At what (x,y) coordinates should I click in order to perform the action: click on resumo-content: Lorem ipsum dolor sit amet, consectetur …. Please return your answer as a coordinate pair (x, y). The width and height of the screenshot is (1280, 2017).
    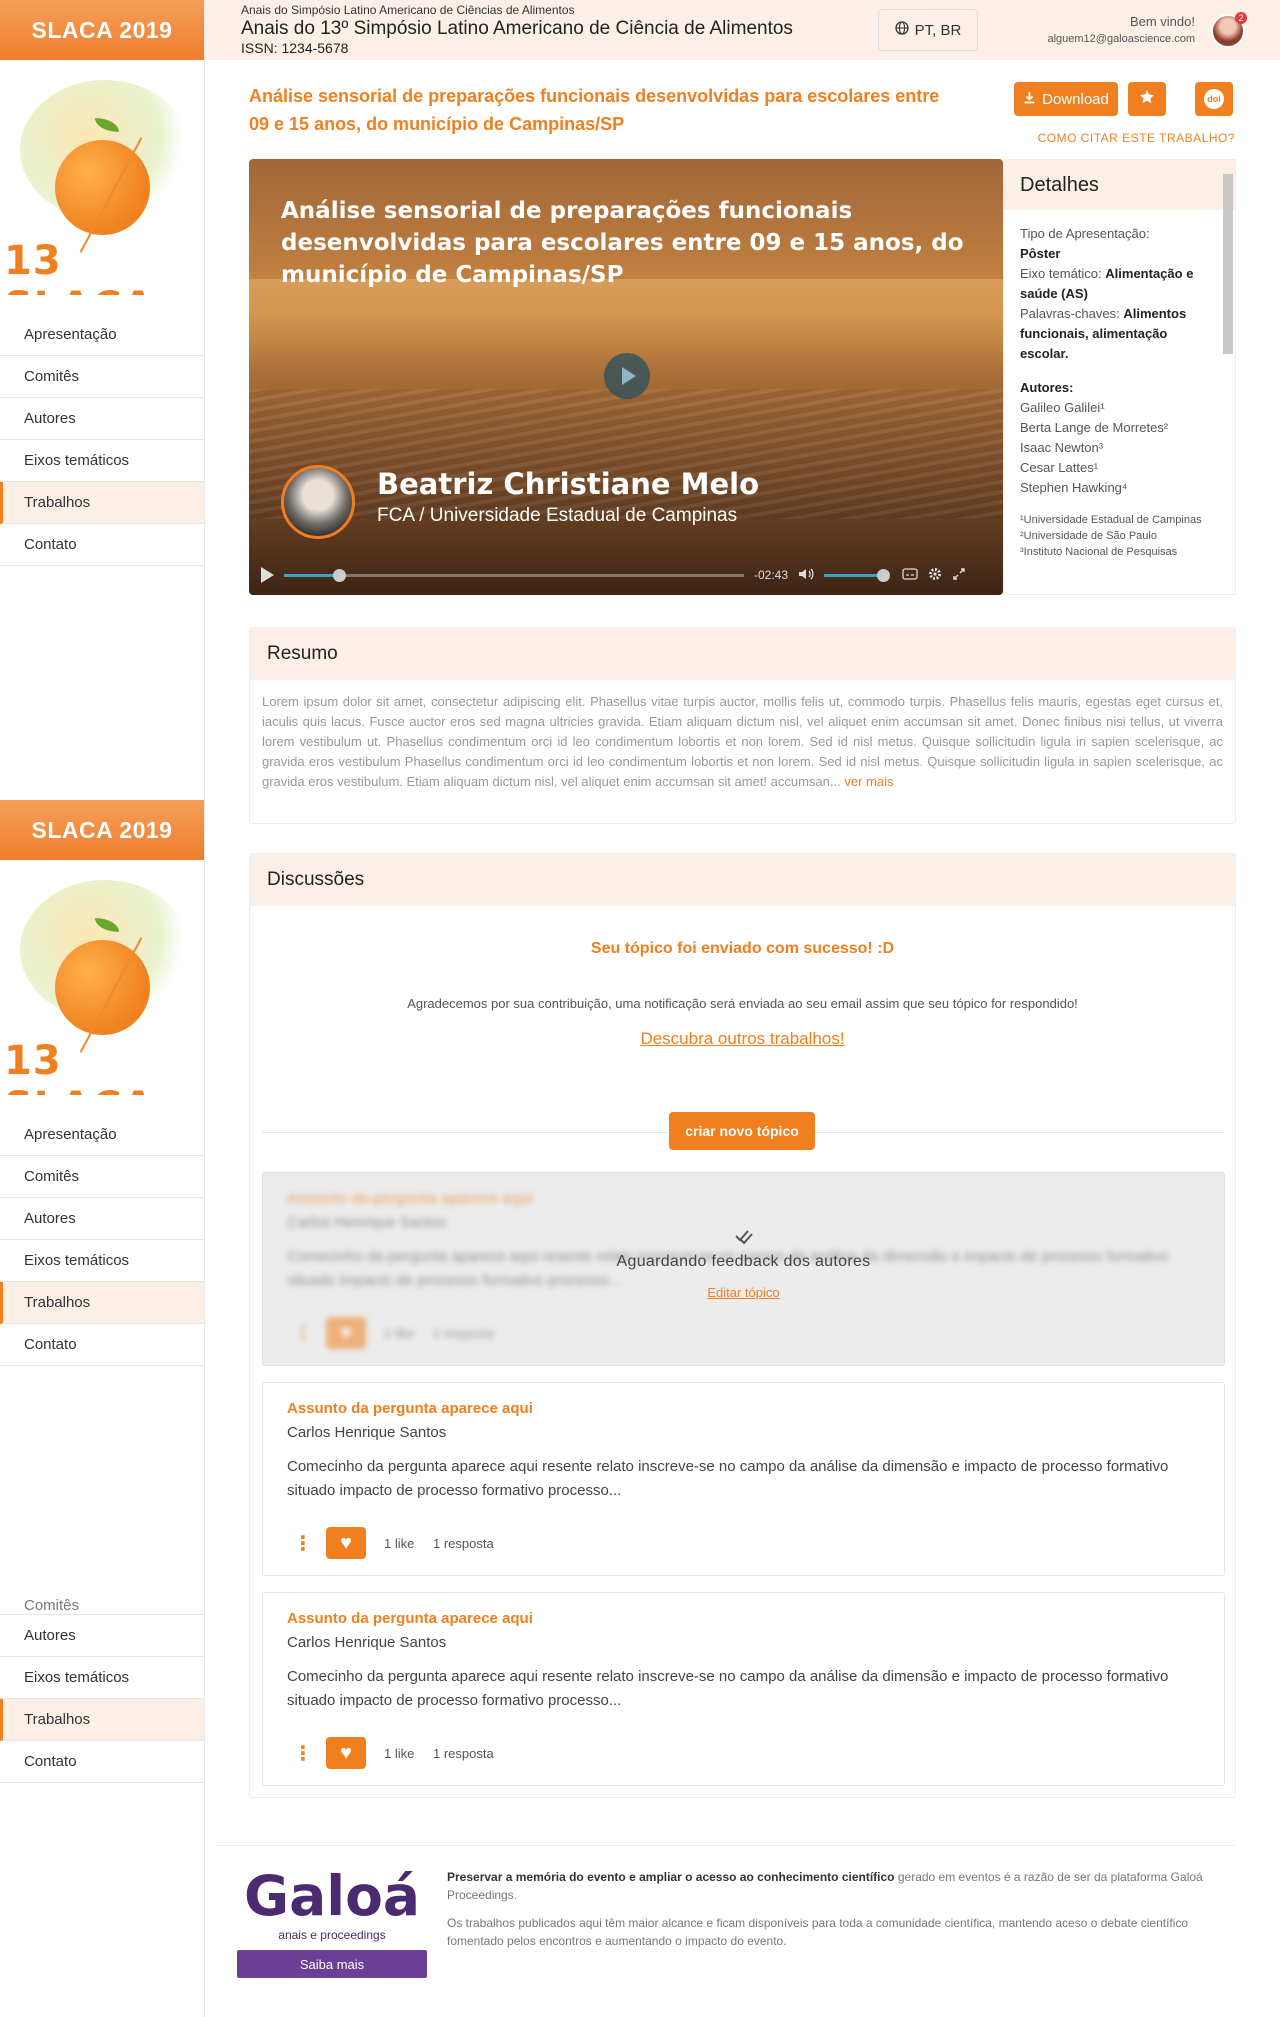
    Looking at the image, I should click on (742, 741).